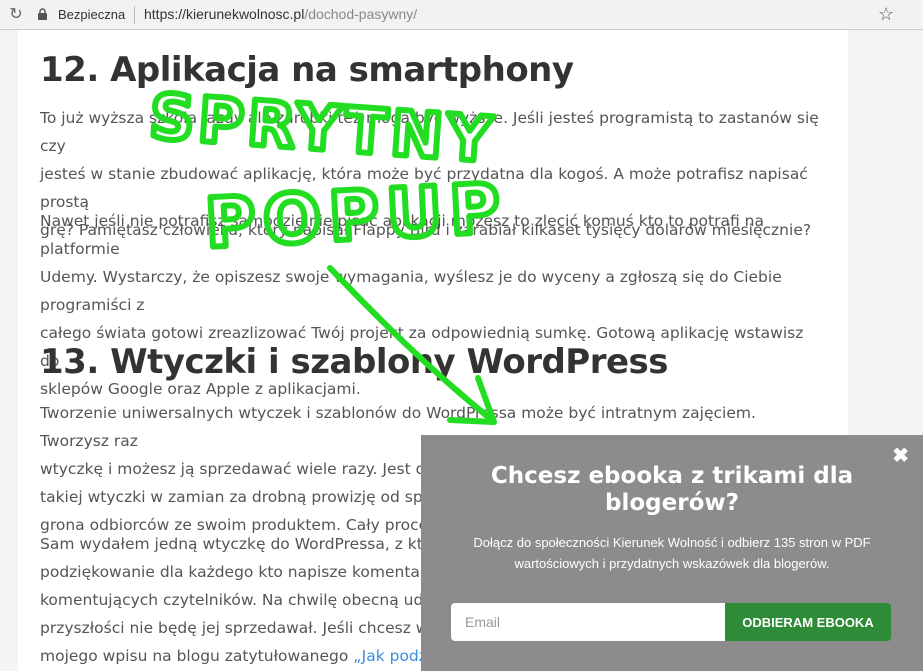 Image resolution: width=923 pixels, height=671 pixels. I want to click on close-icon: ✖, so click(900, 455).